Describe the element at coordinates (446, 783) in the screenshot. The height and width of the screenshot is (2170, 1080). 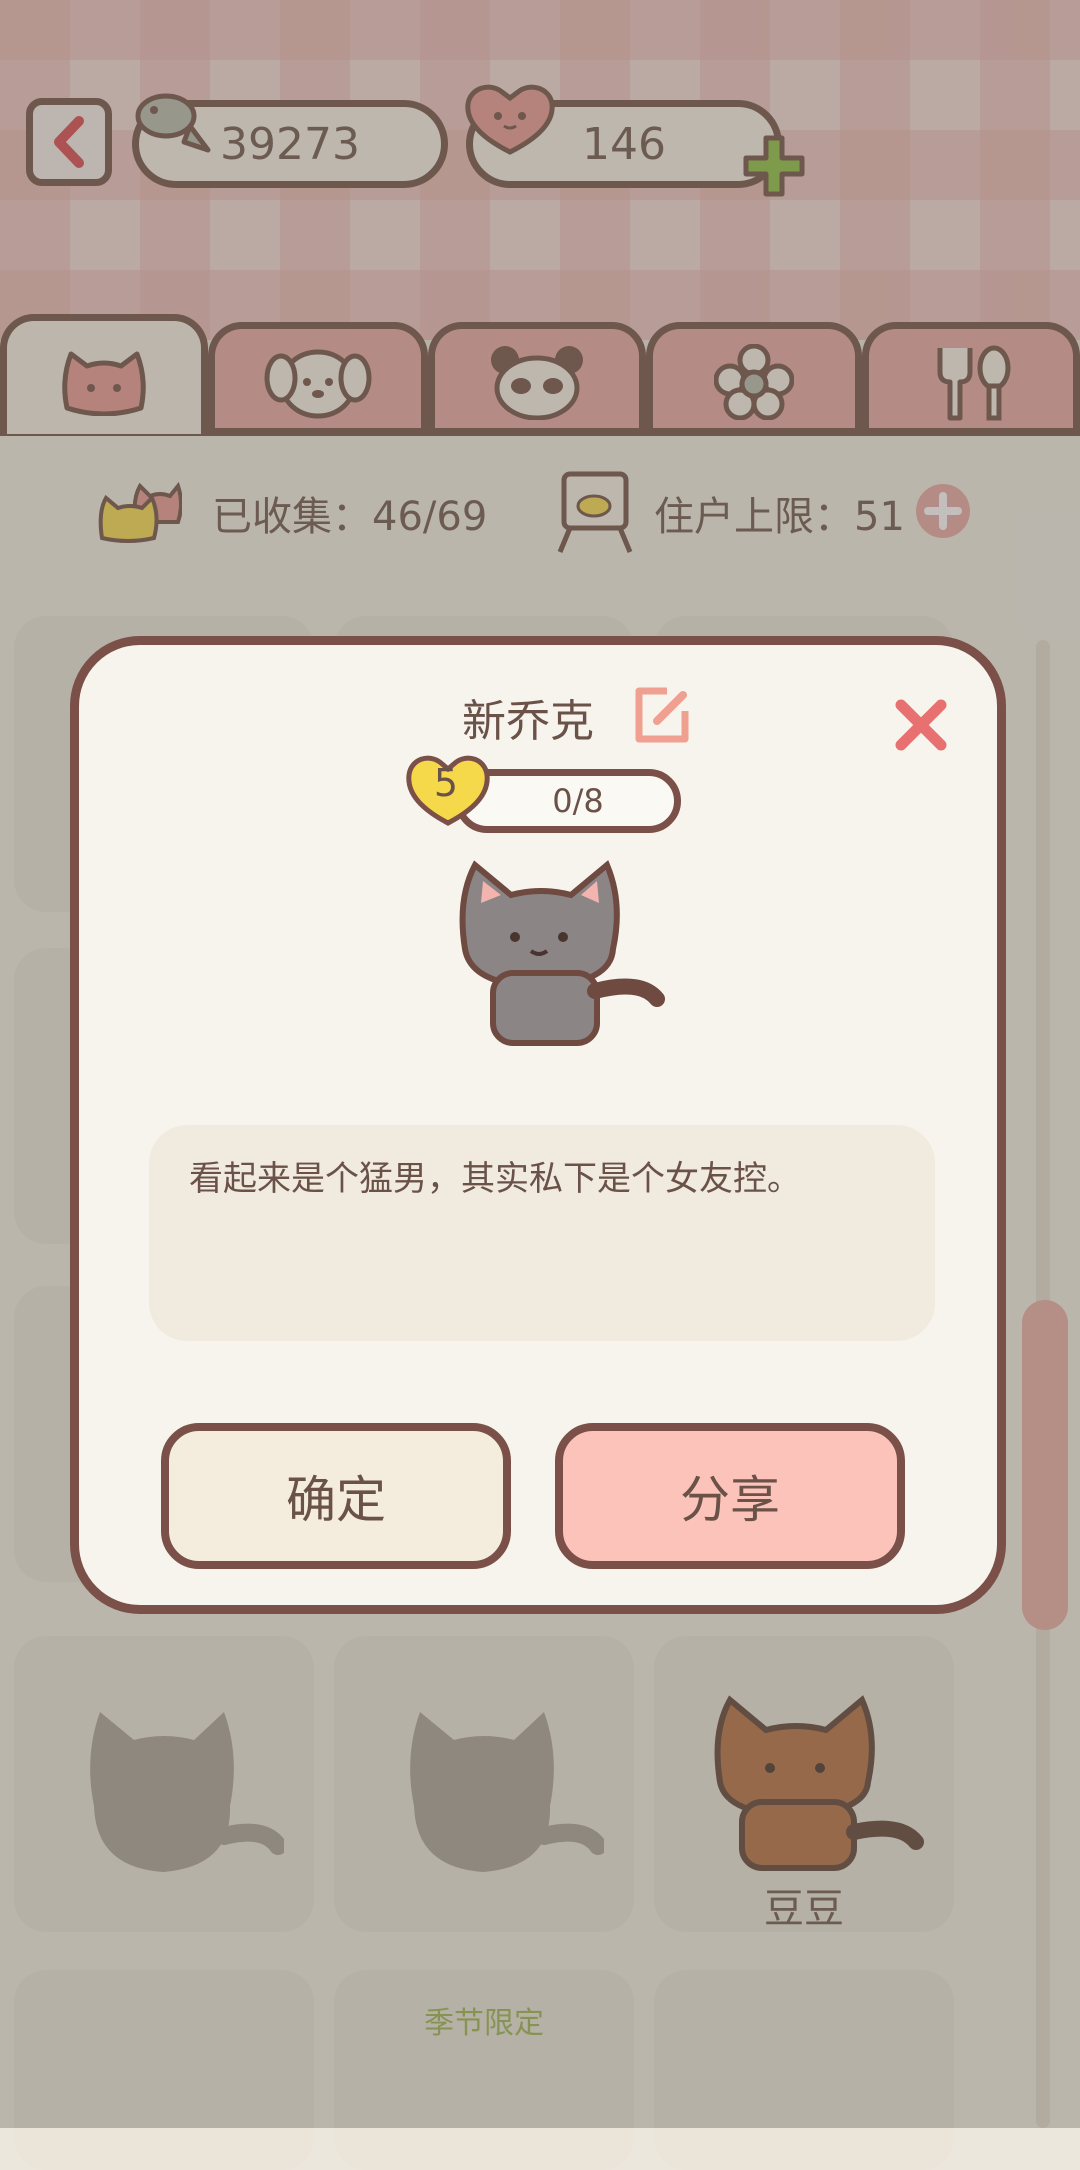
I see `level-number: 5` at that location.